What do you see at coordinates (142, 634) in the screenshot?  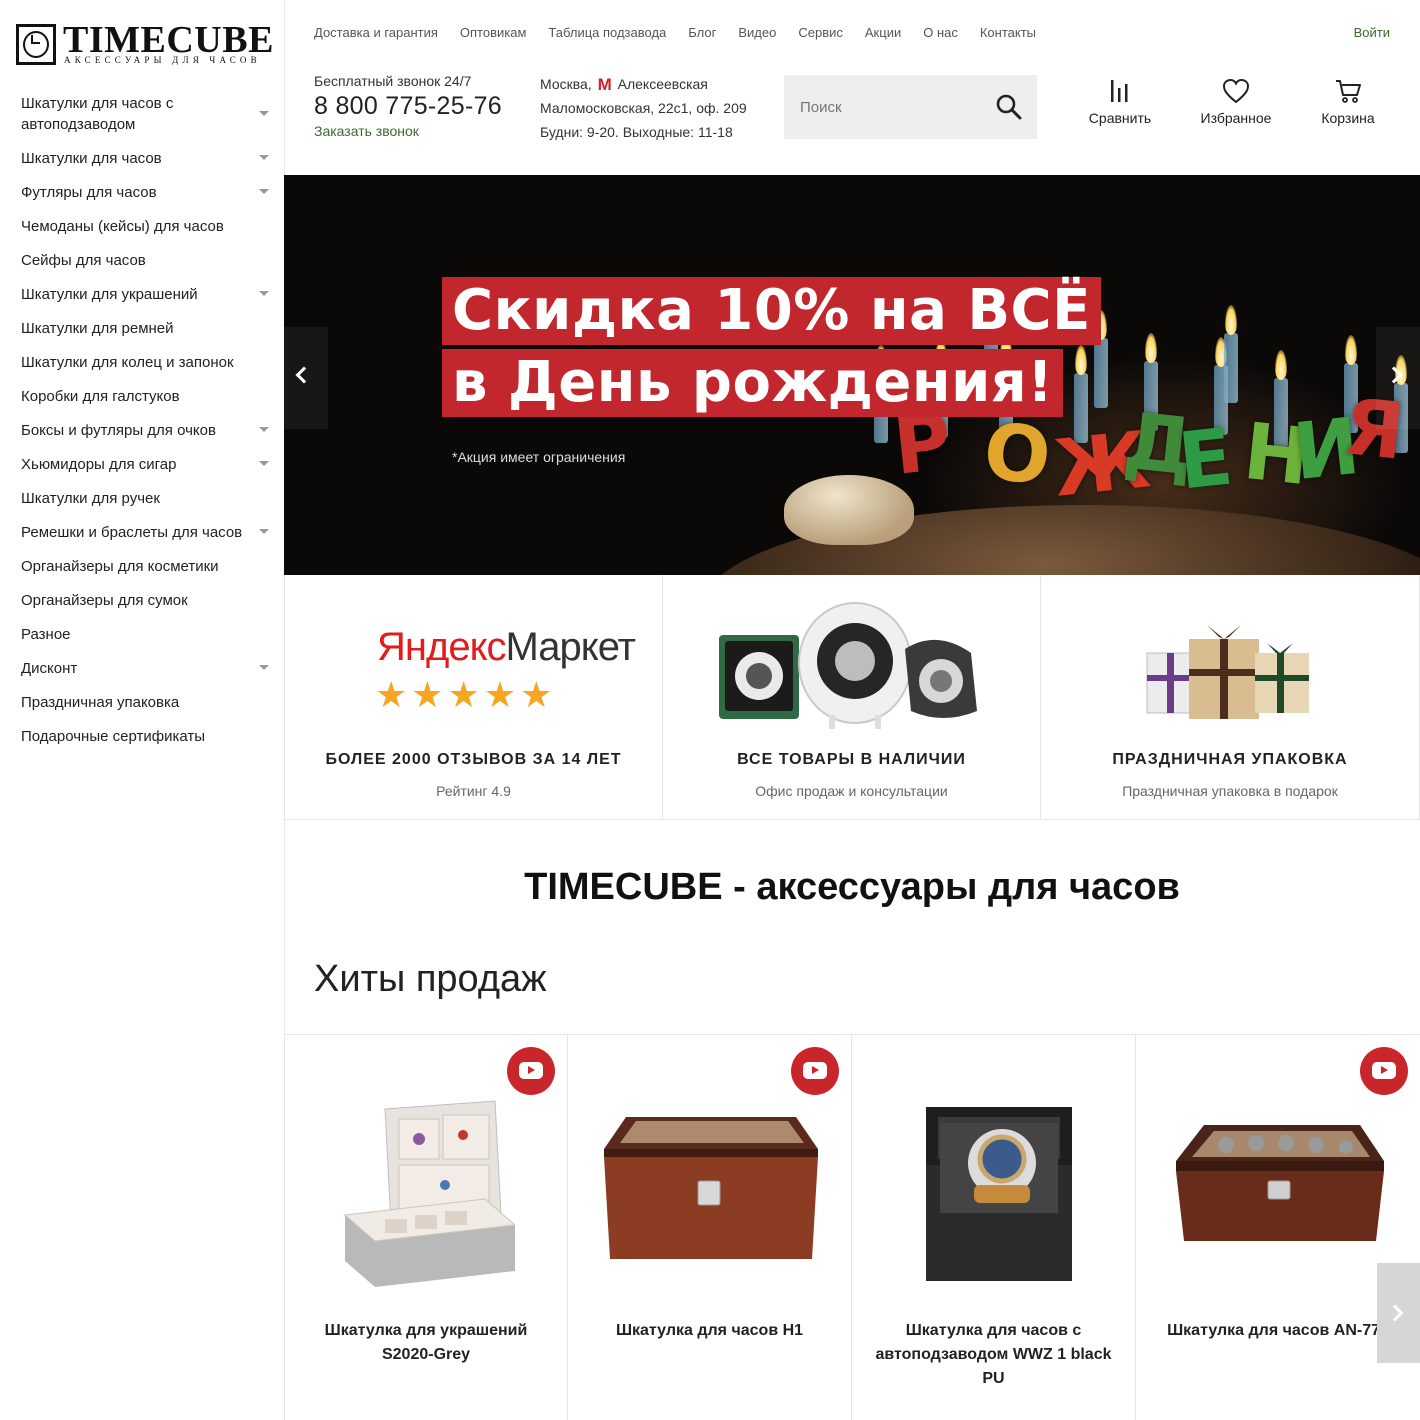 I see `sidebar-category-item: Разное` at bounding box center [142, 634].